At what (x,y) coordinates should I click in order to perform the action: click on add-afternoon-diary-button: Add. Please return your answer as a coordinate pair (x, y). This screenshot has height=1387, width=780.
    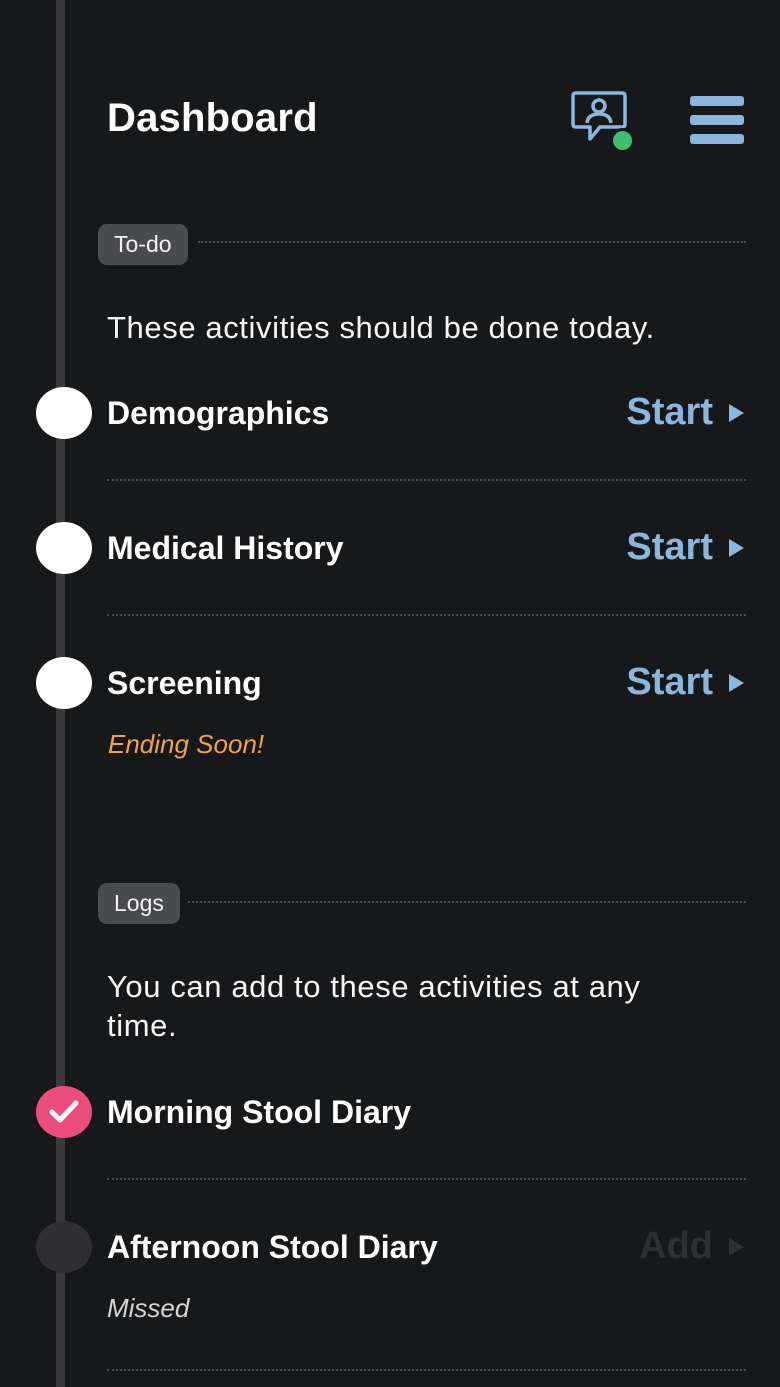
    Looking at the image, I should click on (691, 1246).